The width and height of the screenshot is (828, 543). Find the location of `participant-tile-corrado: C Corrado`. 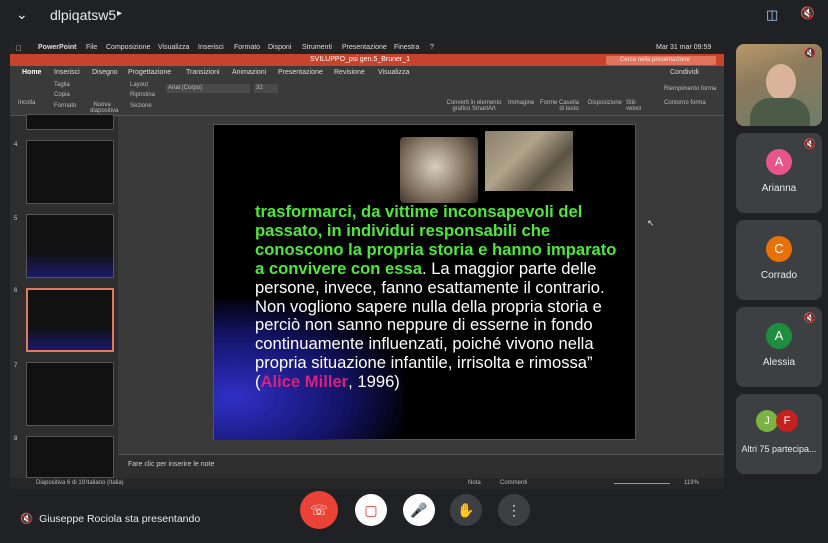

participant-tile-corrado: C Corrado is located at coordinates (779, 260).